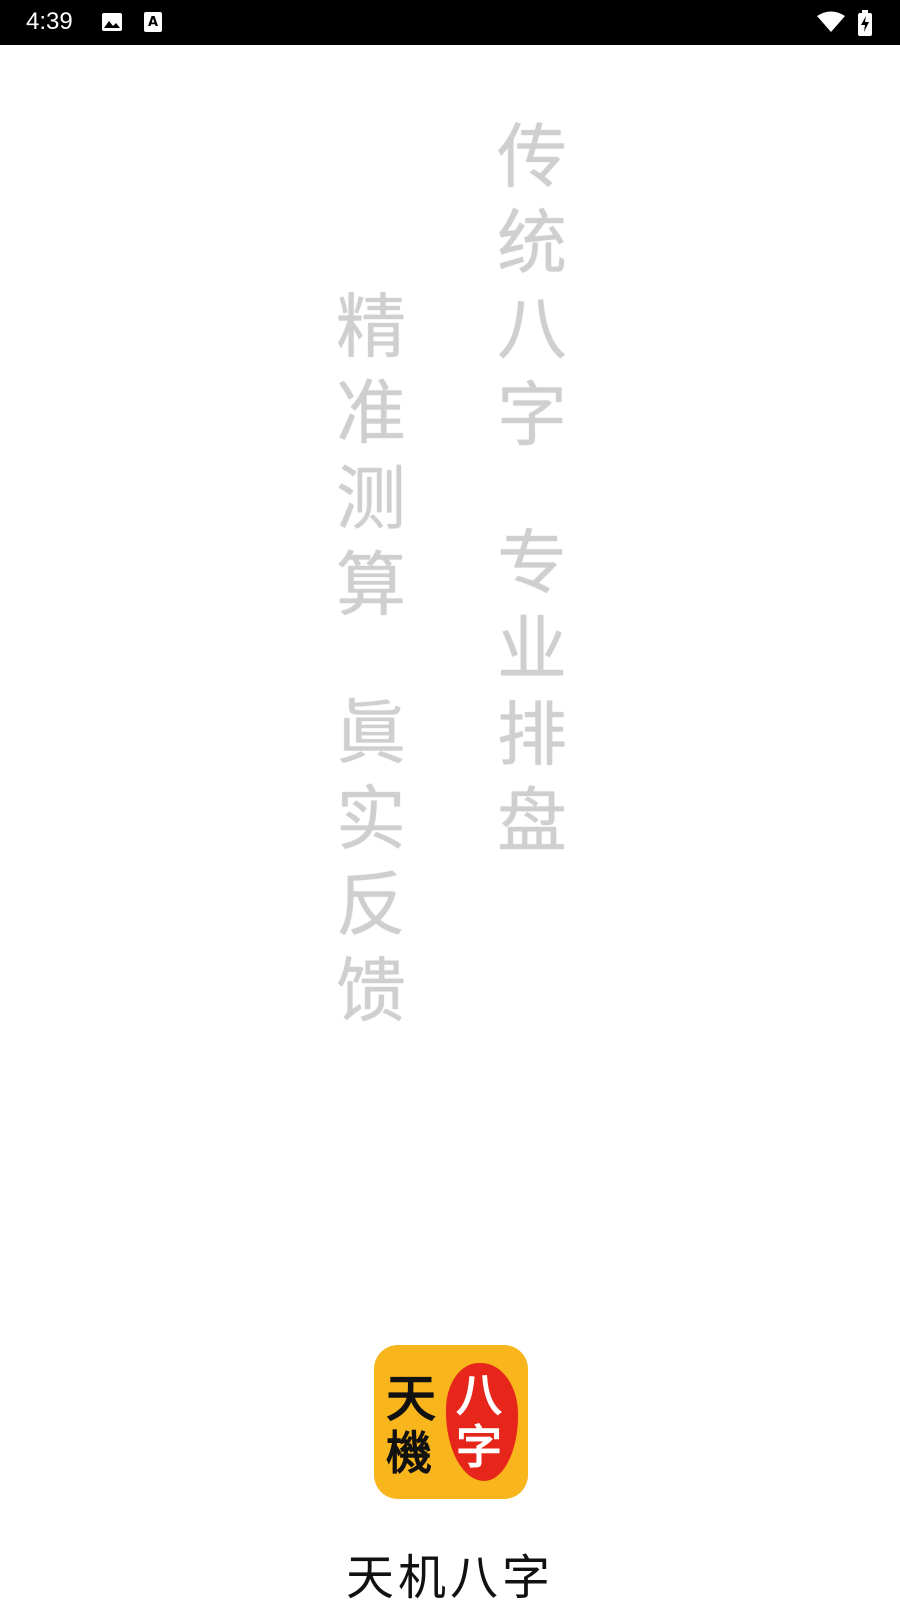 Image resolution: width=900 pixels, height=1608 pixels. Describe the element at coordinates (409, 1453) in the screenshot. I see `logo-char: 機` at that location.